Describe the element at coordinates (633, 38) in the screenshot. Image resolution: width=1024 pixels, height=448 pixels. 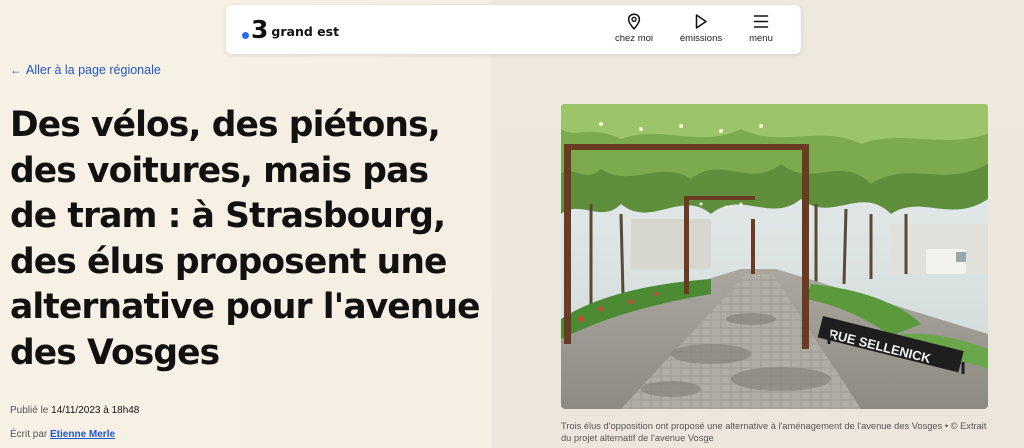
I see `nav-label: chez moi` at that location.